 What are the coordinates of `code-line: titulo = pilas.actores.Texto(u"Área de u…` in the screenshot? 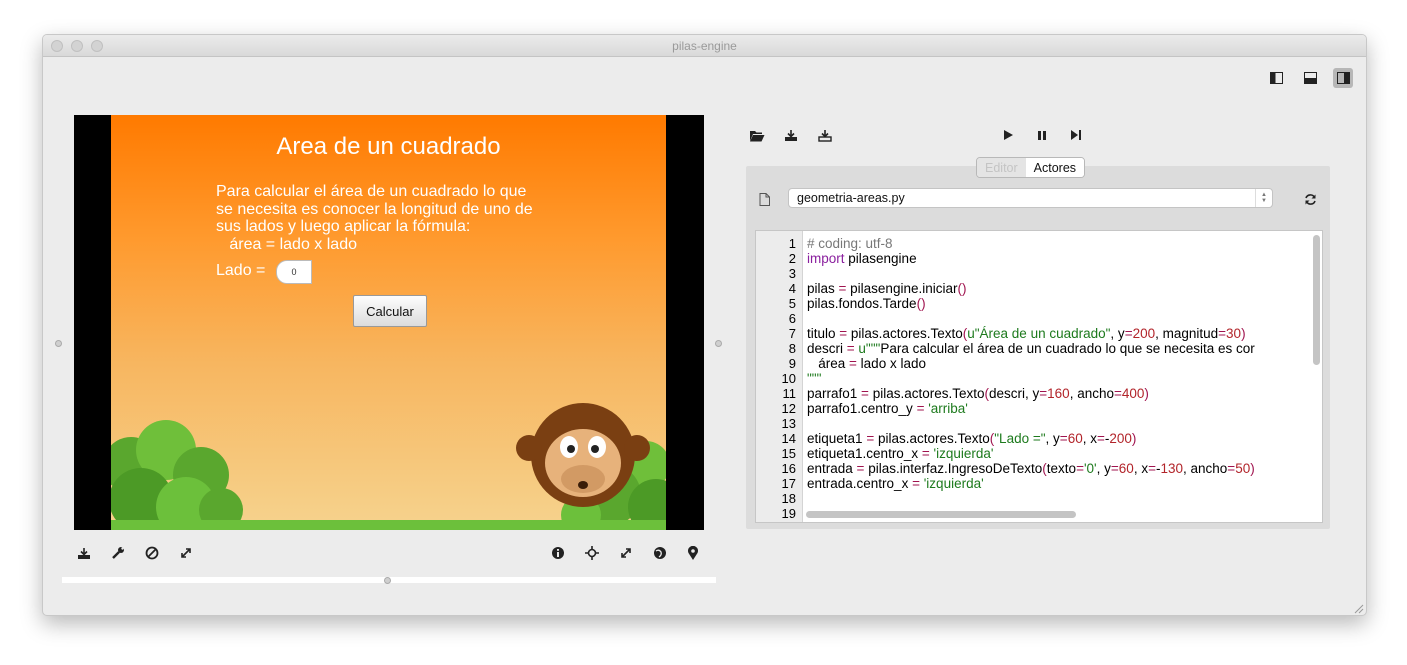 It's located at (1026, 333).